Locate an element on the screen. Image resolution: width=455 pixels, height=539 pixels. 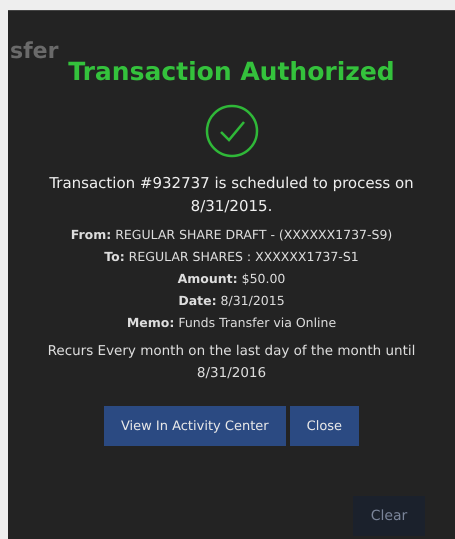
recurrence-text: Recurs Every month on the last day of the month until 8/31/2016 is located at coordinates (231, 362).